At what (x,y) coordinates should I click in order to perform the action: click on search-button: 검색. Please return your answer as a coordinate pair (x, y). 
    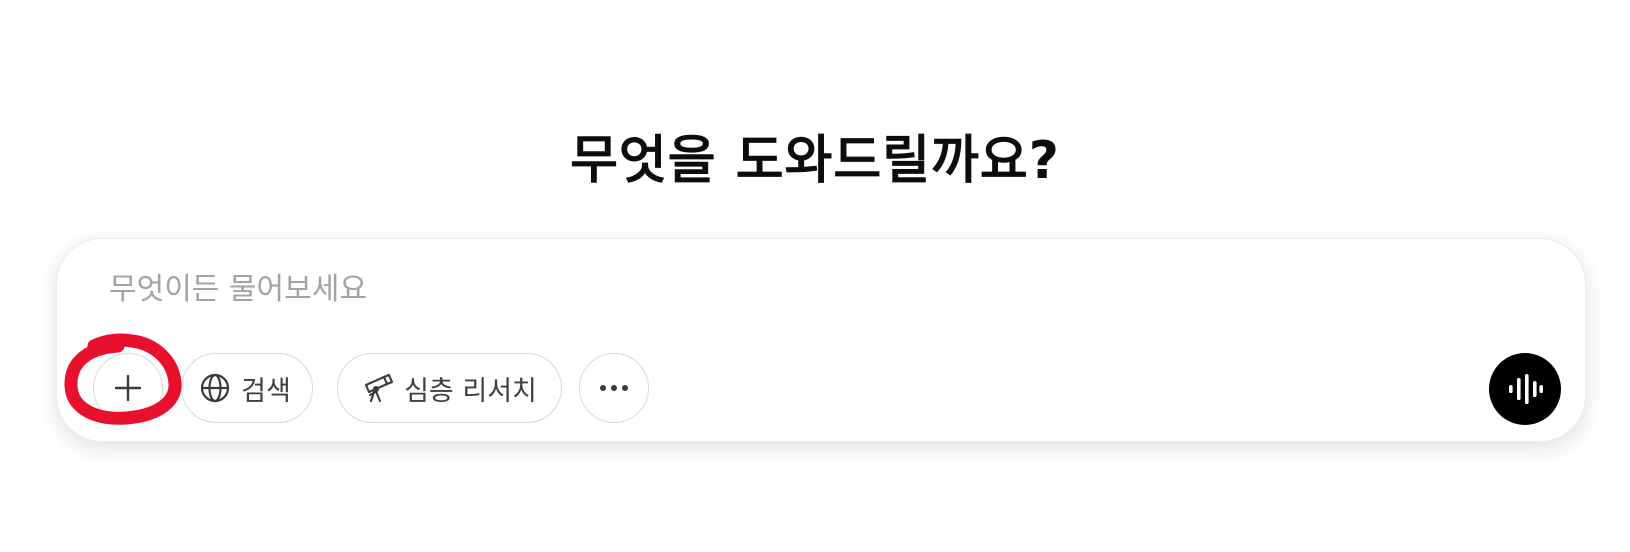
    Looking at the image, I should click on (247, 388).